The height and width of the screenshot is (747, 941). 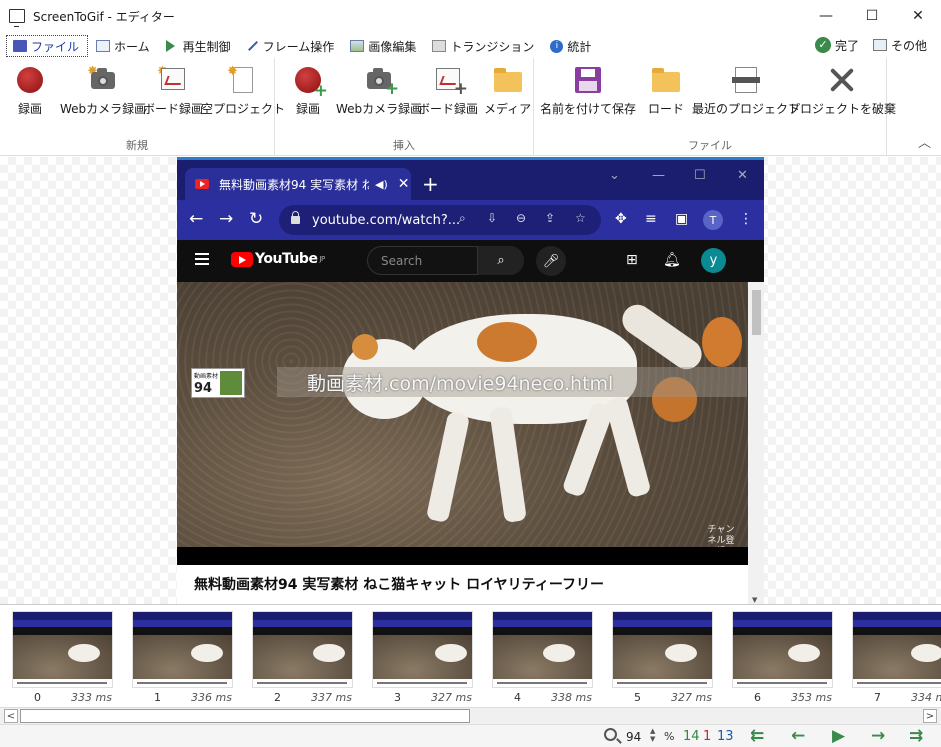 I want to click on frame-delay: 334 m, so click(x=926, y=697).